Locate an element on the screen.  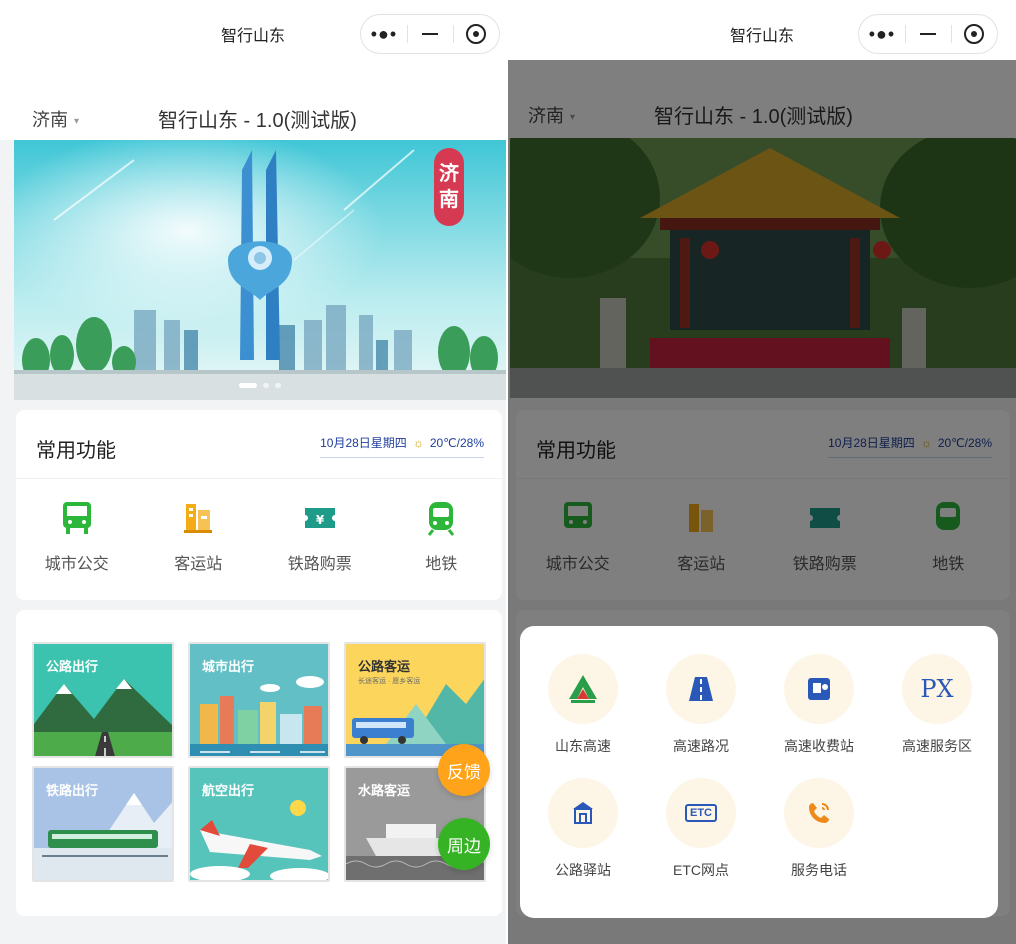
popup-item-label: 高速路况 is located at coordinates (701, 746).